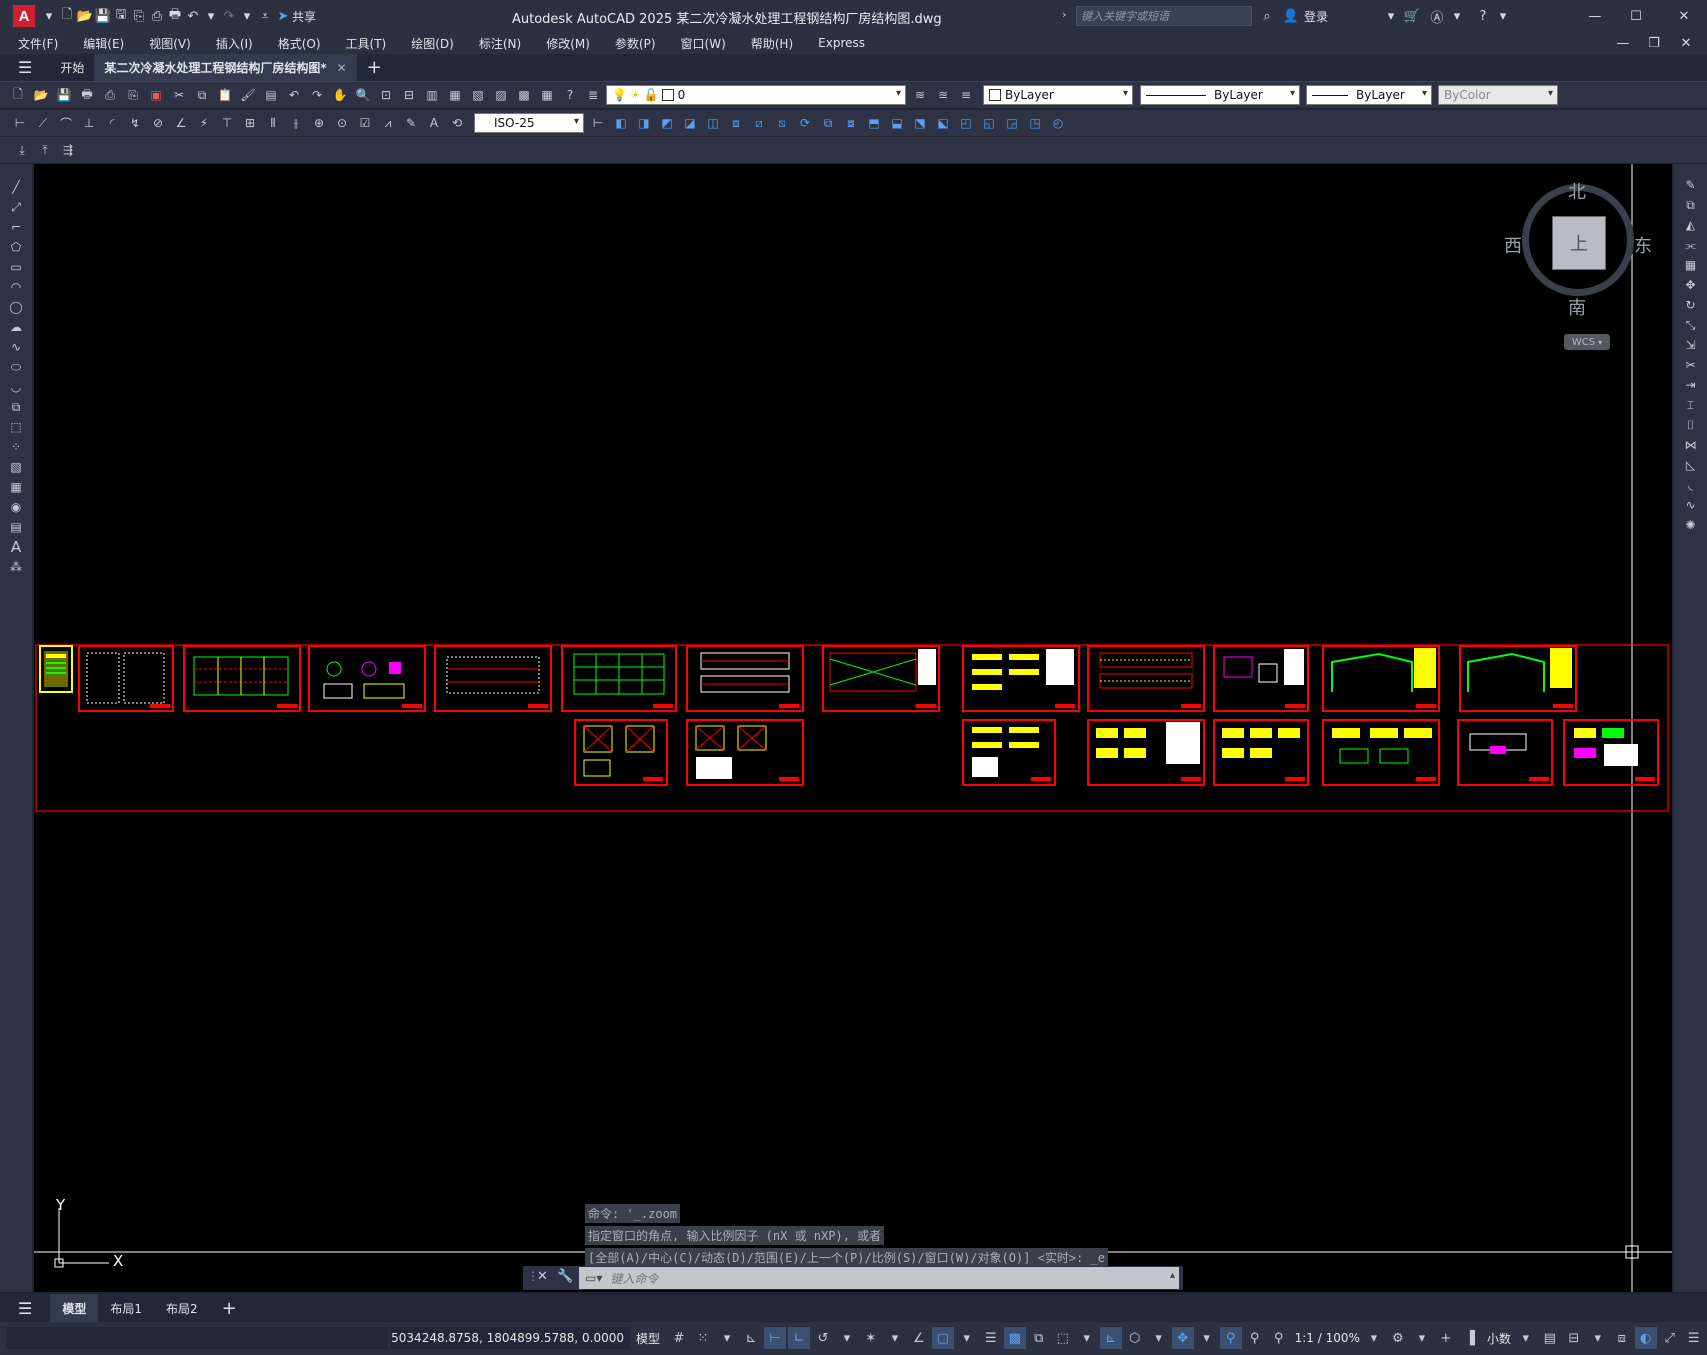 The image size is (1707, 1355). What do you see at coordinates (828, 123) in the screenshot?
I see `sweep-icon: ⧉` at bounding box center [828, 123].